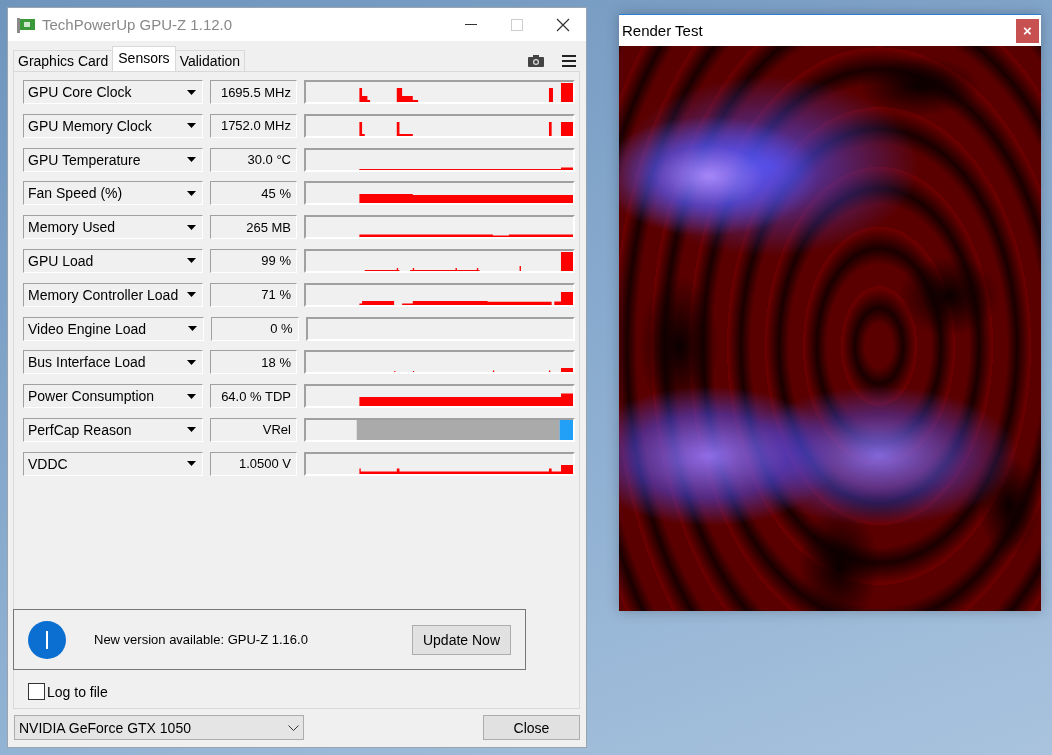 The width and height of the screenshot is (1052, 755). What do you see at coordinates (113, 463) in the screenshot?
I see `sensor-dropdown: VDDC` at bounding box center [113, 463].